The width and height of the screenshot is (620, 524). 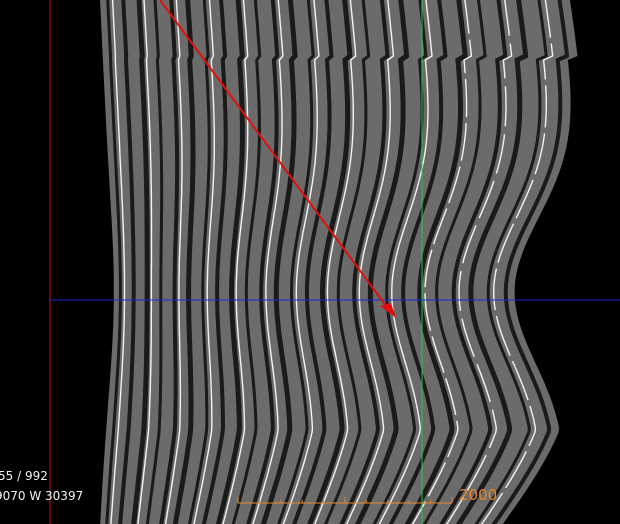 I want to click on window-level-readout: 9070 W 30397, so click(x=42, y=496).